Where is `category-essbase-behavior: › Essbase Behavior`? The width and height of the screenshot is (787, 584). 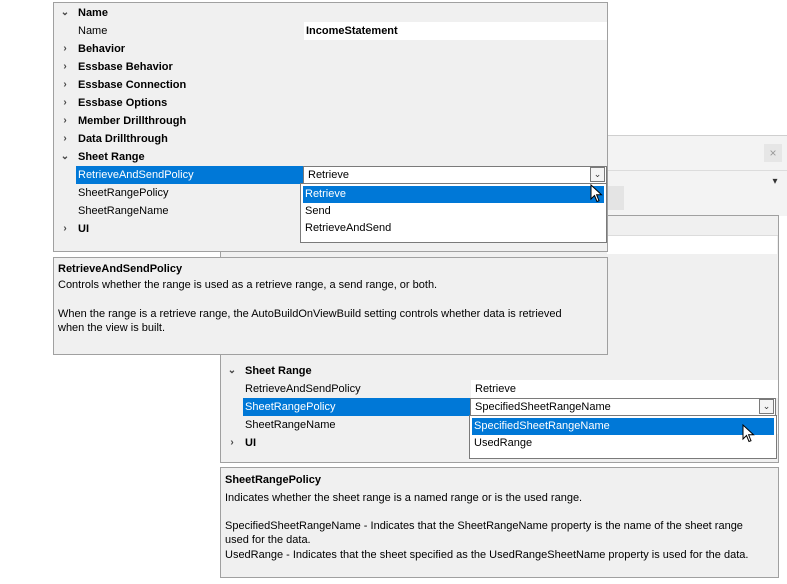 category-essbase-behavior: › Essbase Behavior is located at coordinates (330, 67).